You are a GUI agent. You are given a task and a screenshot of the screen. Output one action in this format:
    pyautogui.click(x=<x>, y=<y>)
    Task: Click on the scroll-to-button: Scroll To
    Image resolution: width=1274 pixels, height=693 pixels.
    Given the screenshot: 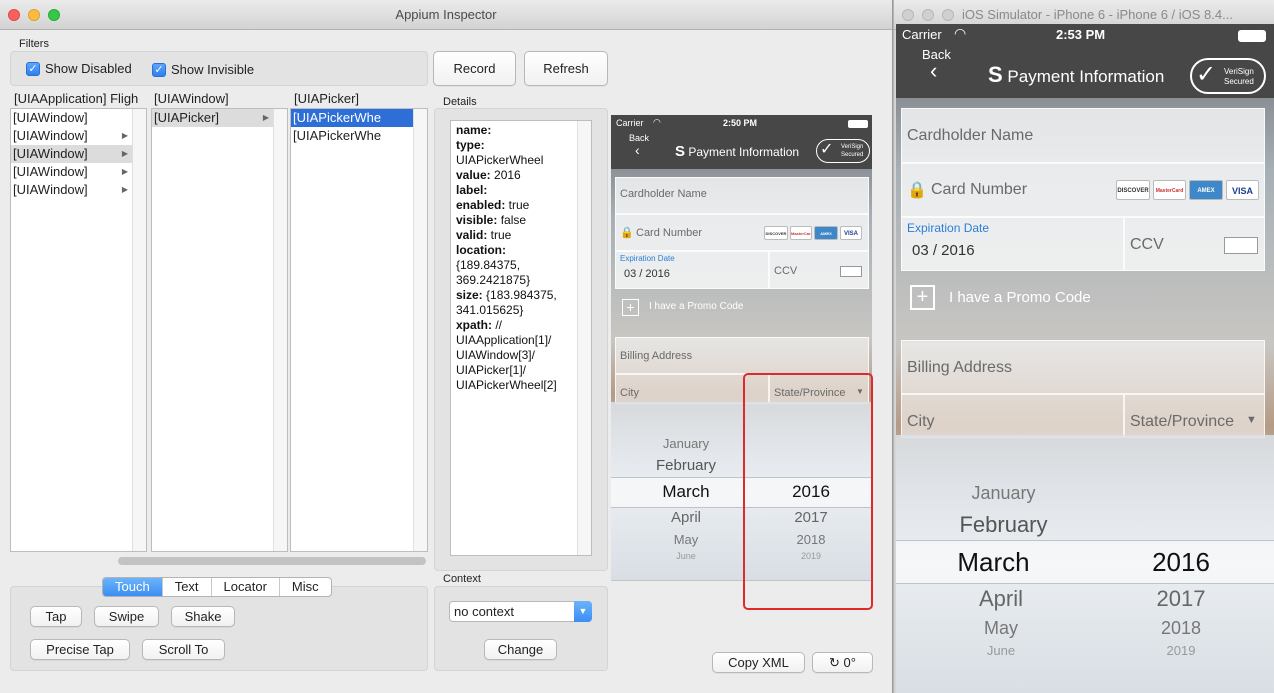 What is the action you would take?
    pyautogui.click(x=183, y=649)
    